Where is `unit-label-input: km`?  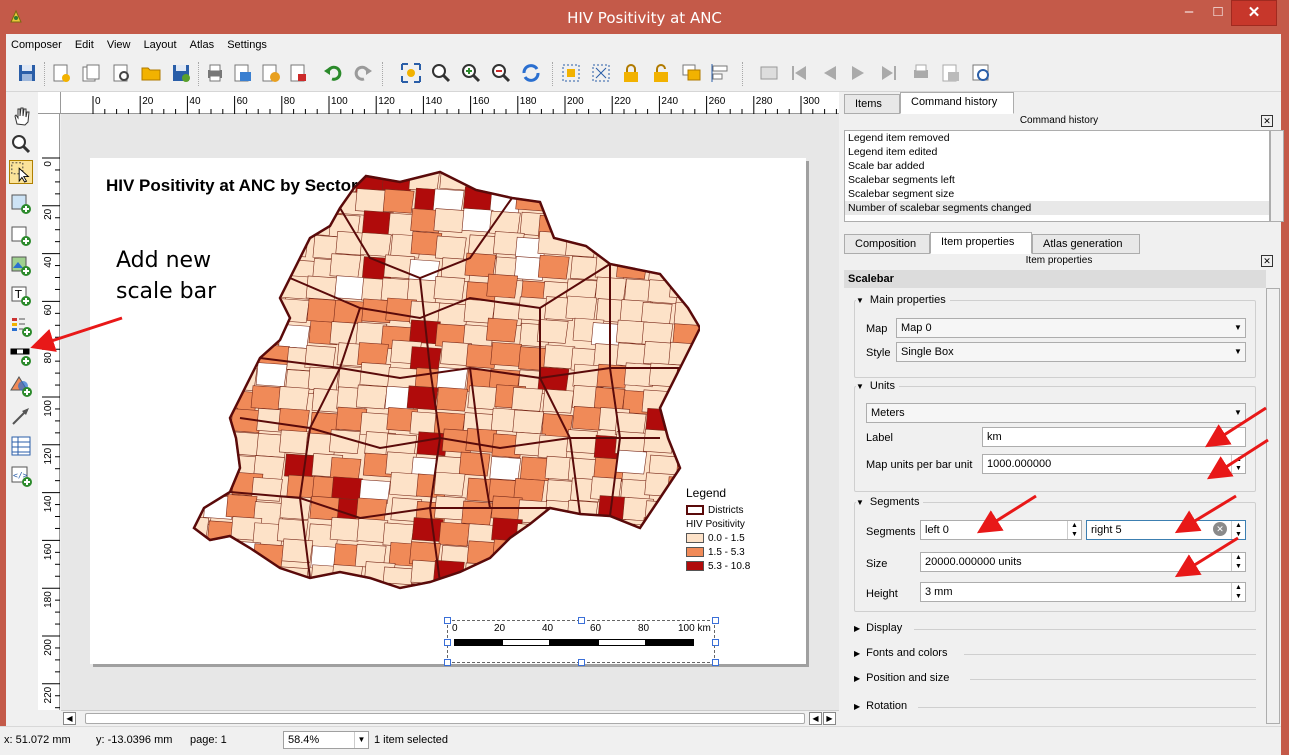
unit-label-input: km is located at coordinates (1114, 437).